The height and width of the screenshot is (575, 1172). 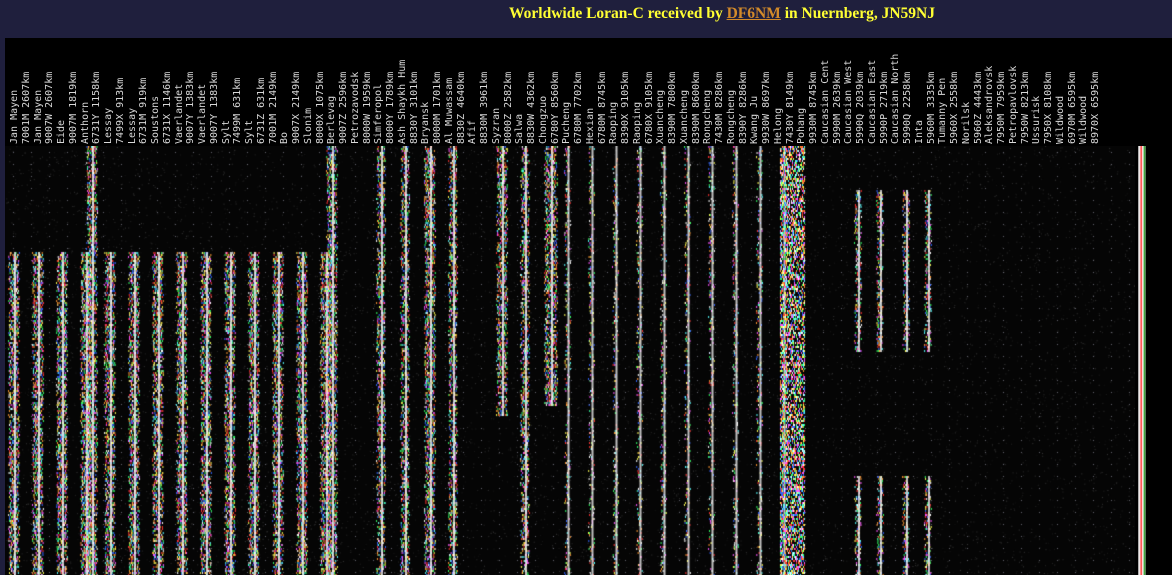 What do you see at coordinates (590, 125) in the screenshot?
I see `station-label: Hexian` at bounding box center [590, 125].